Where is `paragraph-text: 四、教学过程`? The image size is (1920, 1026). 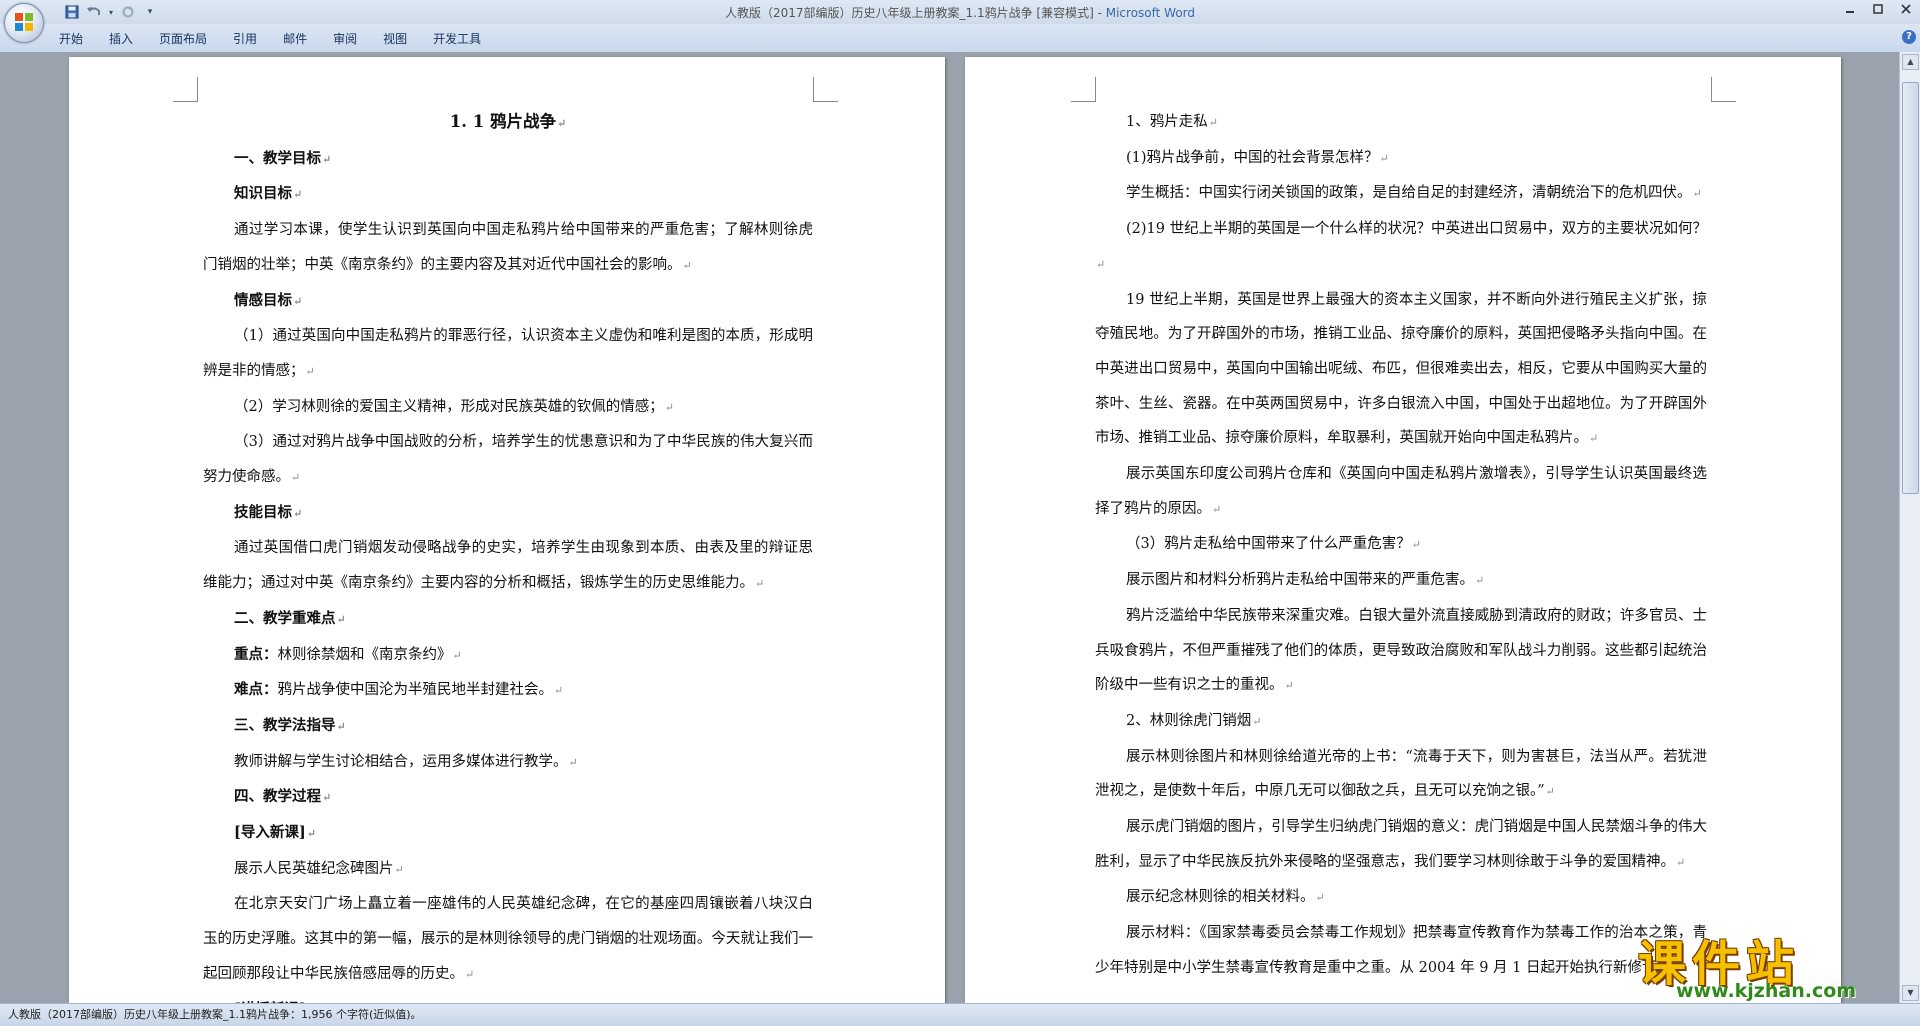
paragraph-text: 四、教学过程 is located at coordinates (277, 797).